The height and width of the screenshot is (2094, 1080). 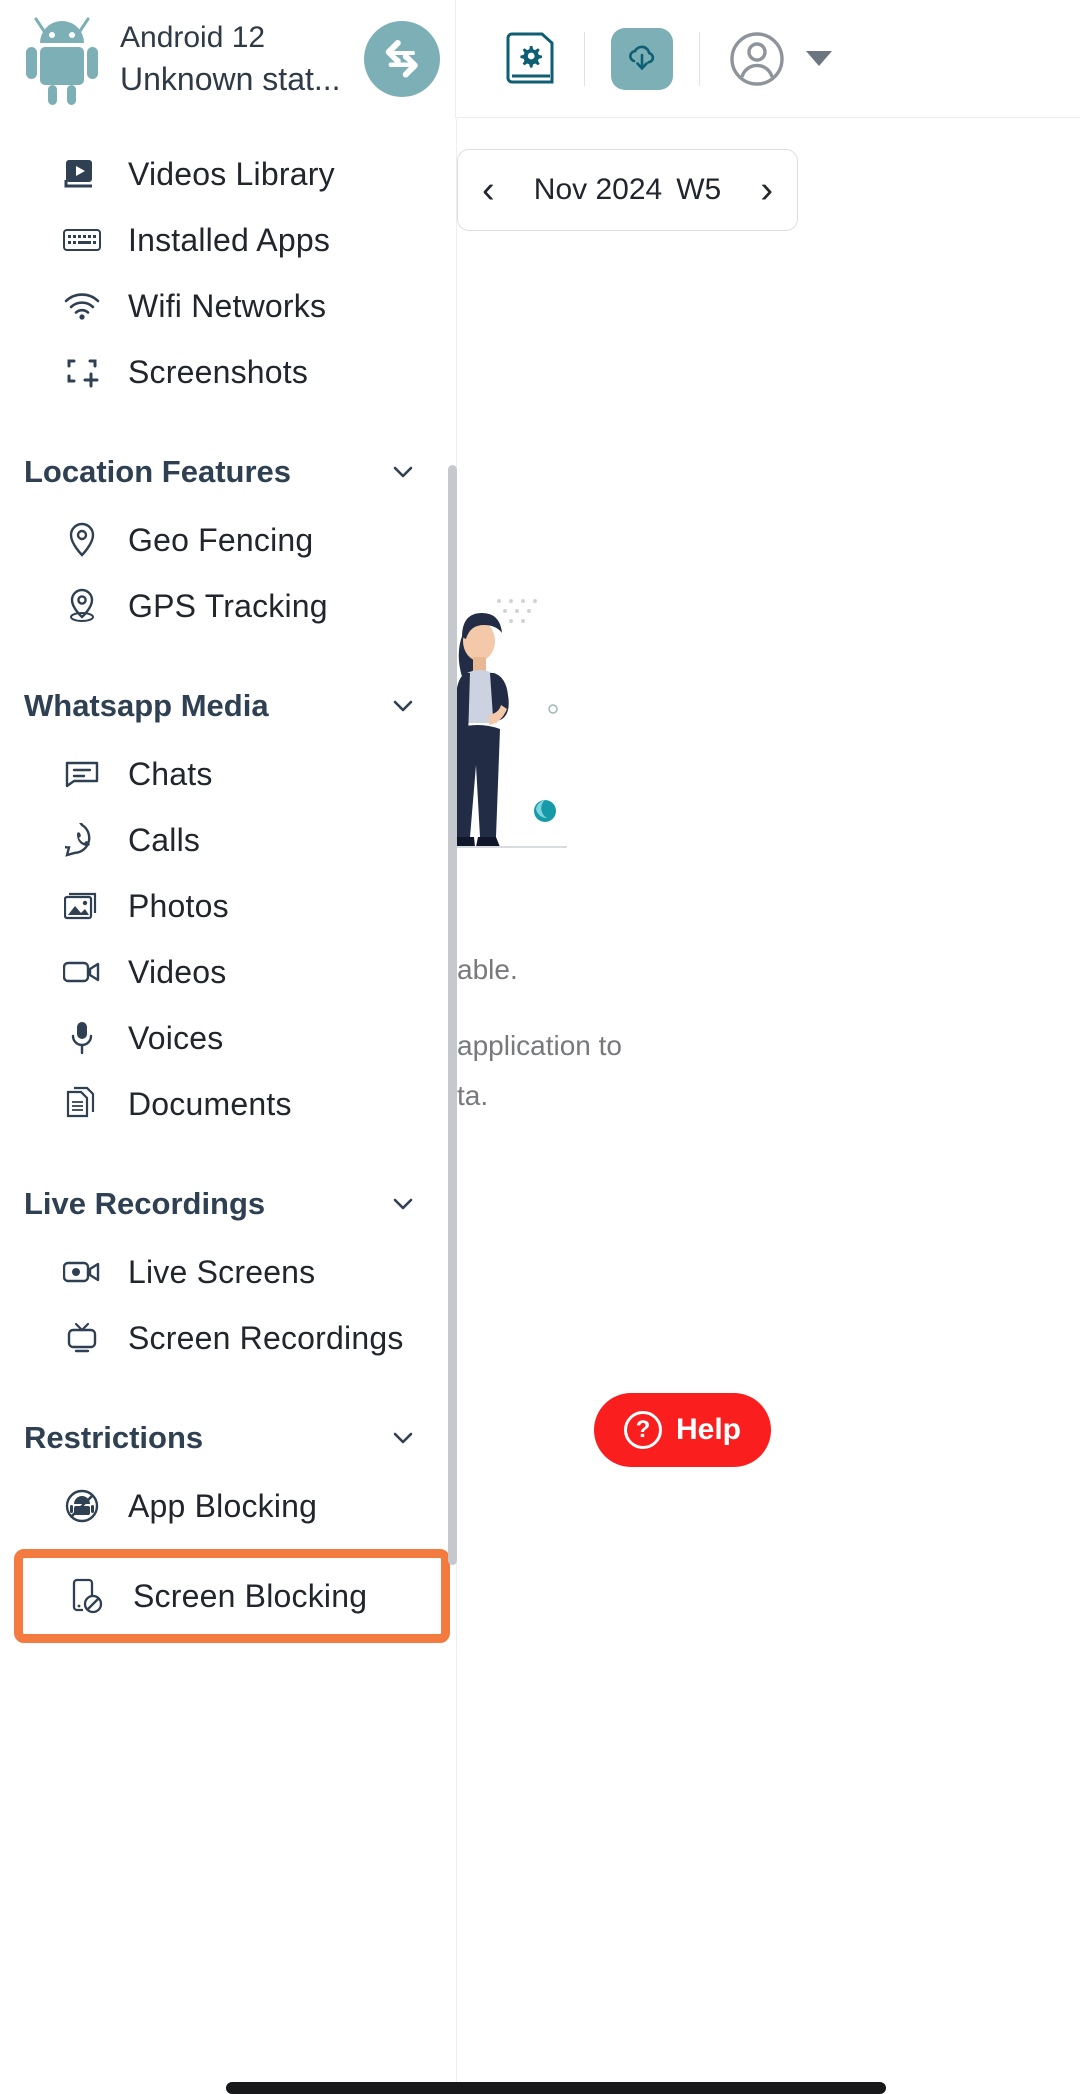 I want to click on sync-swap-icon, so click(x=402, y=58).